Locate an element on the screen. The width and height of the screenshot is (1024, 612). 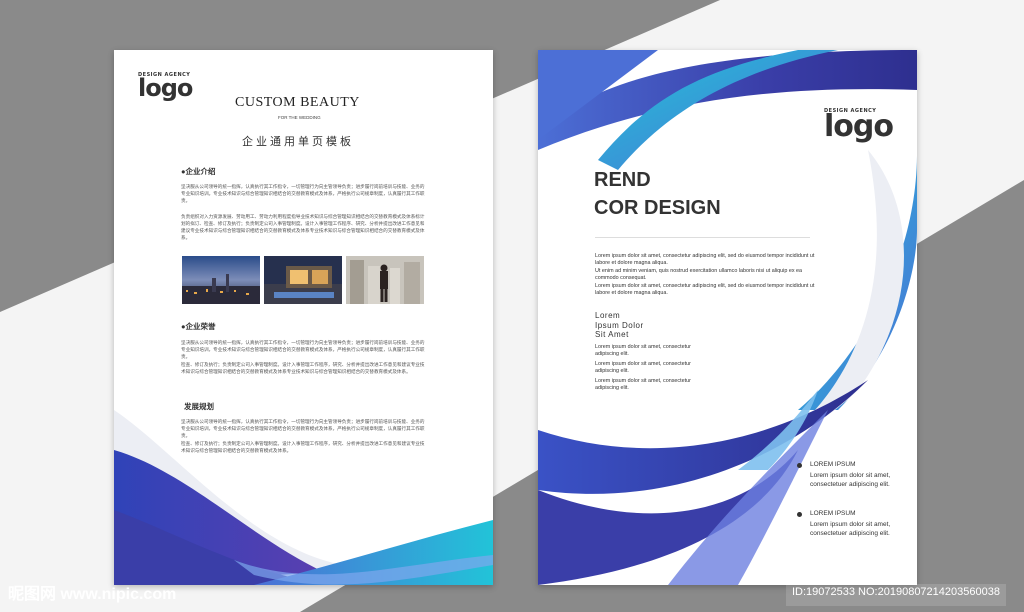
right-logo-word: logo is located at coordinates (859, 126).